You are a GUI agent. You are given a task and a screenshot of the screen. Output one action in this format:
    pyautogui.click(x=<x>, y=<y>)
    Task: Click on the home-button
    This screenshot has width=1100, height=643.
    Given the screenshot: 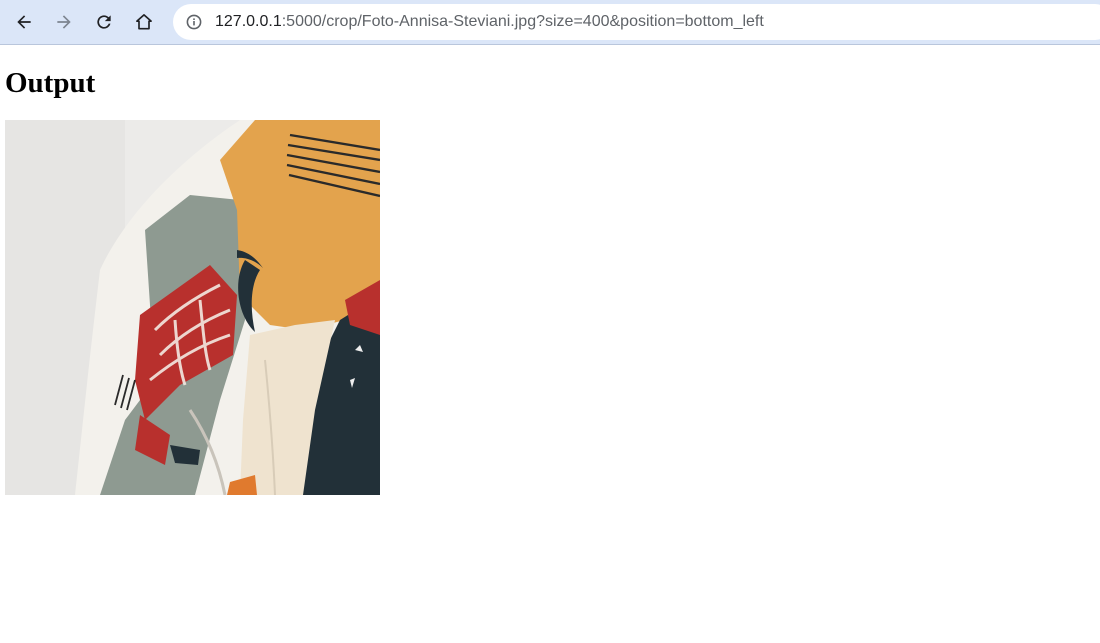 What is the action you would take?
    pyautogui.click(x=144, y=22)
    